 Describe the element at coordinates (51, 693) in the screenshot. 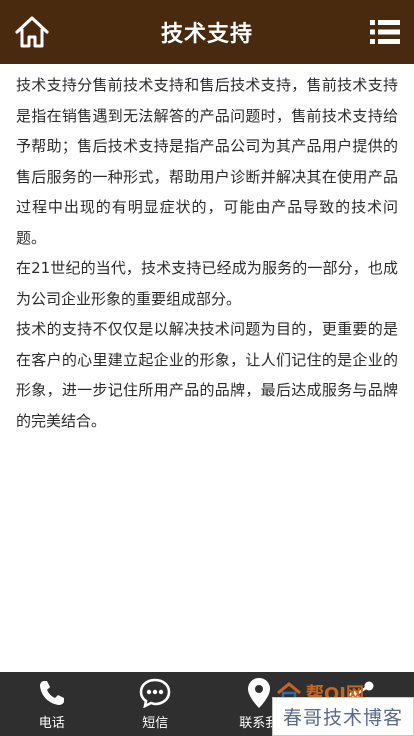

I see `phone-icon` at that location.